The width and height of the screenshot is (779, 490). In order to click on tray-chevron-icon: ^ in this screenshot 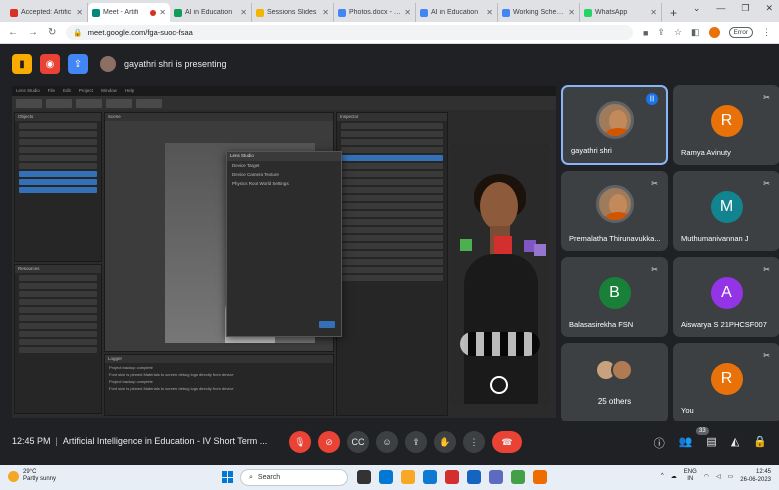, I will do `click(662, 476)`.